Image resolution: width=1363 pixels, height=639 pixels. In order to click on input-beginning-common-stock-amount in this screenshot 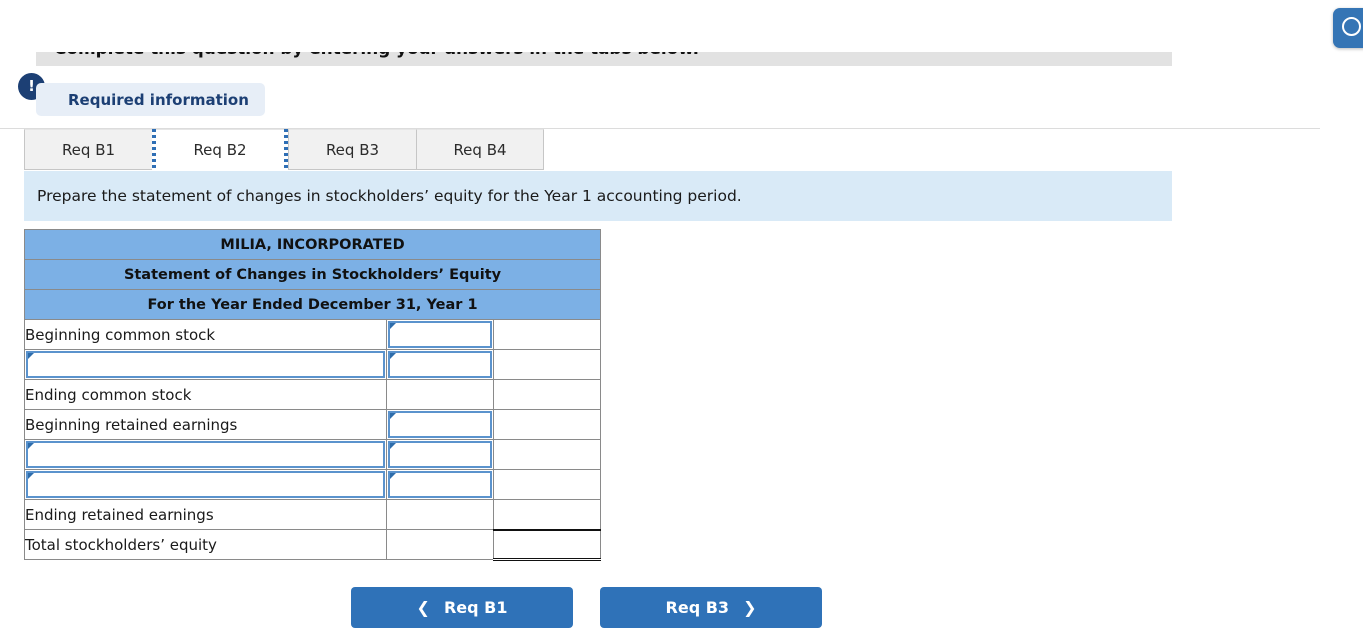, I will do `click(440, 334)`.